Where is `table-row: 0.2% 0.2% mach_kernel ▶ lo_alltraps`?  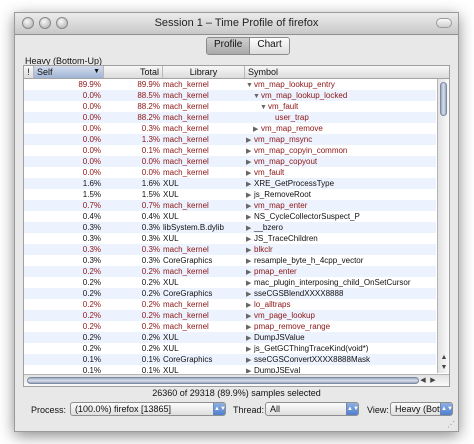 table-row: 0.2% 0.2% mach_kernel ▶ lo_alltraps is located at coordinates (230, 304).